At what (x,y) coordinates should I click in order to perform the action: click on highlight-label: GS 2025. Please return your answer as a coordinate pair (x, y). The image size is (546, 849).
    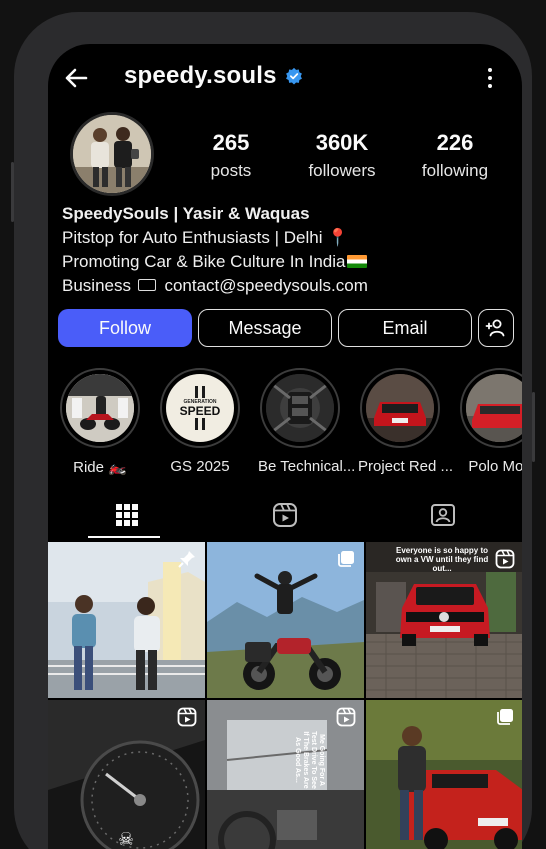
    Looking at the image, I should click on (200, 466).